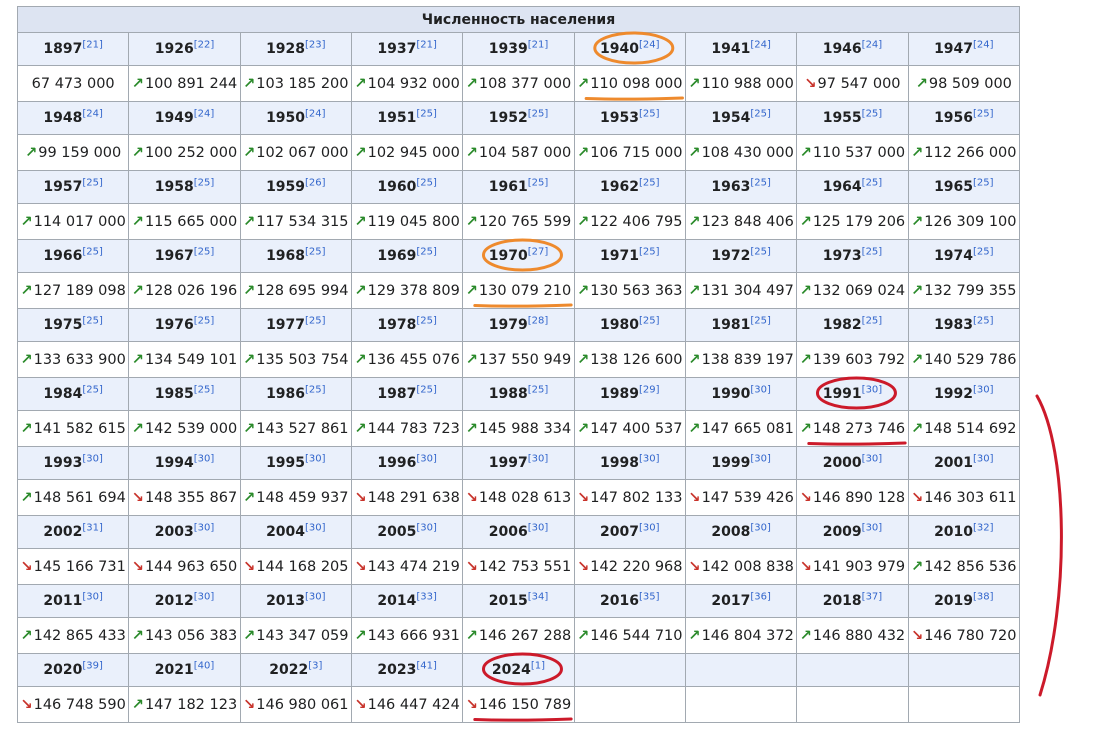  What do you see at coordinates (538, 596) in the screenshot?
I see `reference-link: [34]` at bounding box center [538, 596].